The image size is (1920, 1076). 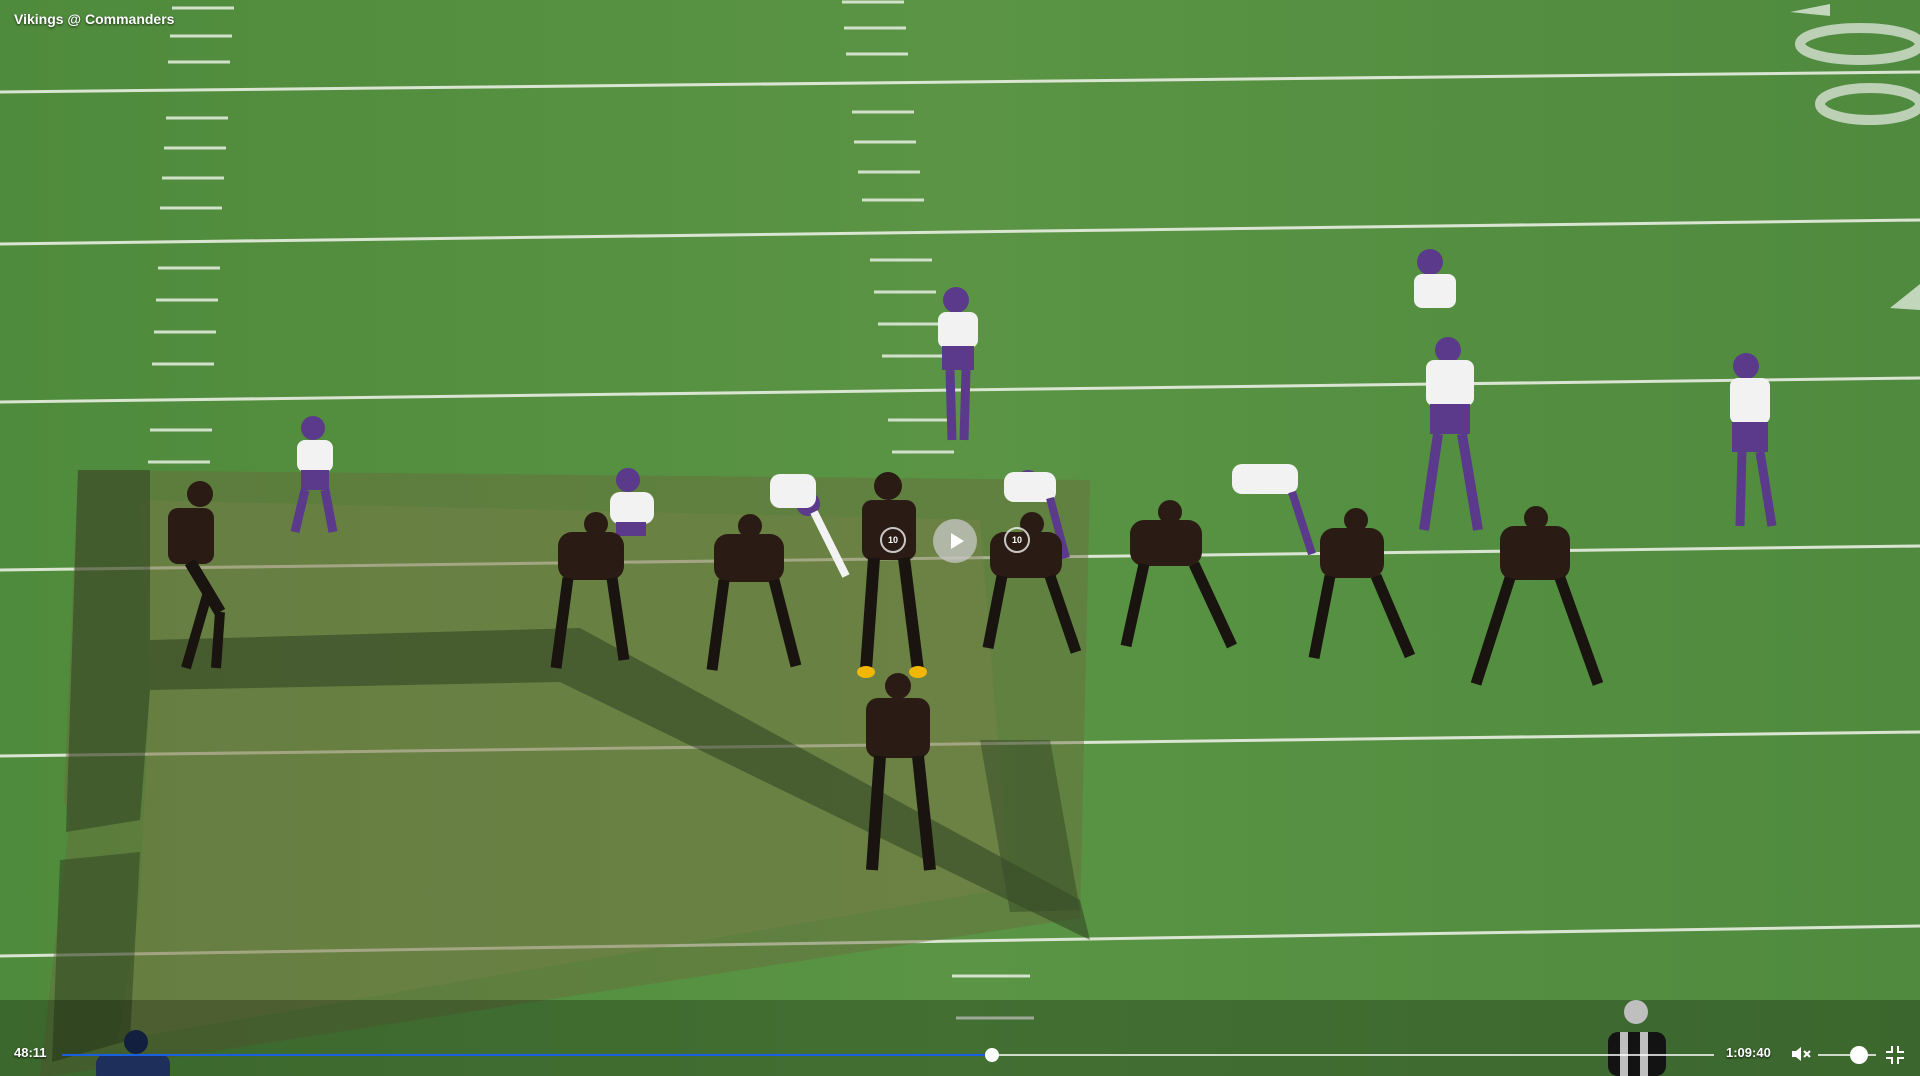 I want to click on volume-mute-icon, so click(x=1801, y=1054).